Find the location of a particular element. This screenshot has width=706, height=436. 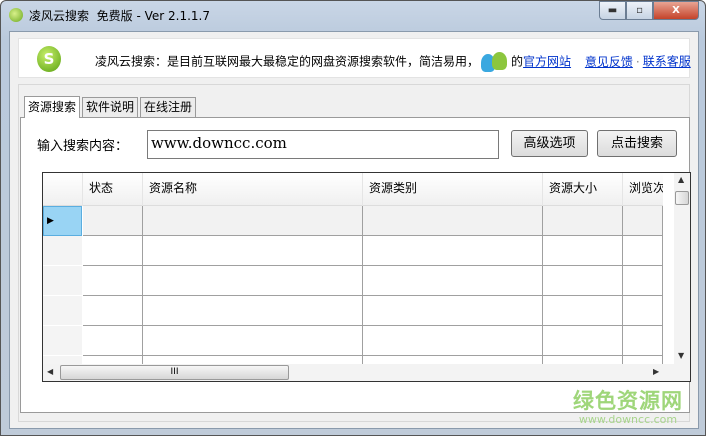

vertical-scrollbar: ▲ ▼ is located at coordinates (682, 268).